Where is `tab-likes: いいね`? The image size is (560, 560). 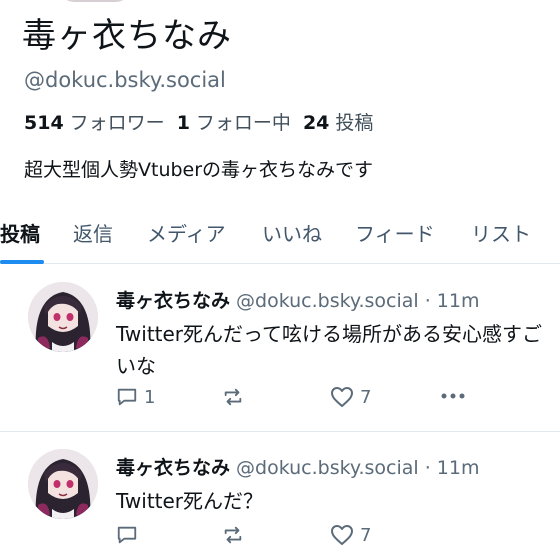 tab-likes: いいね is located at coordinates (292, 232).